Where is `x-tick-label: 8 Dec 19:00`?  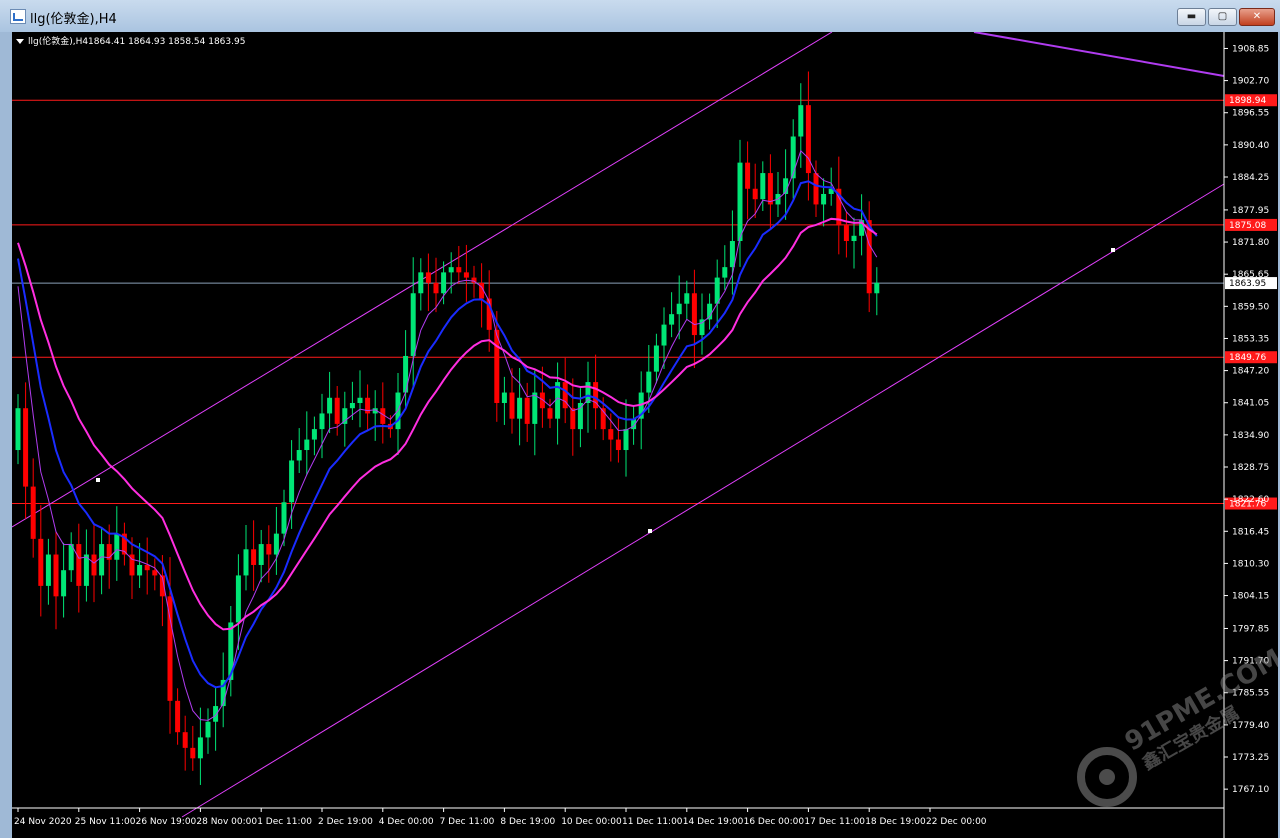 x-tick-label: 8 Dec 19:00 is located at coordinates (527, 822).